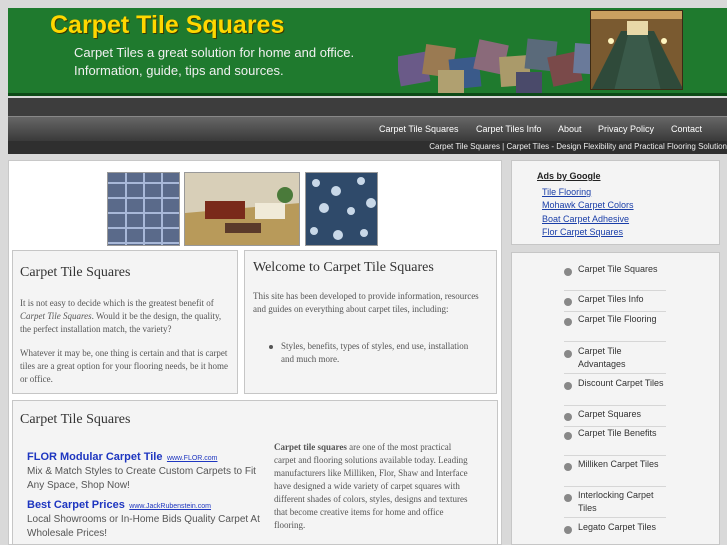 This screenshot has width=727, height=545. Describe the element at coordinates (615, 441) in the screenshot. I see `sidebar-item-carpet-tile-benefits: Carpet Tile Benefits` at that location.